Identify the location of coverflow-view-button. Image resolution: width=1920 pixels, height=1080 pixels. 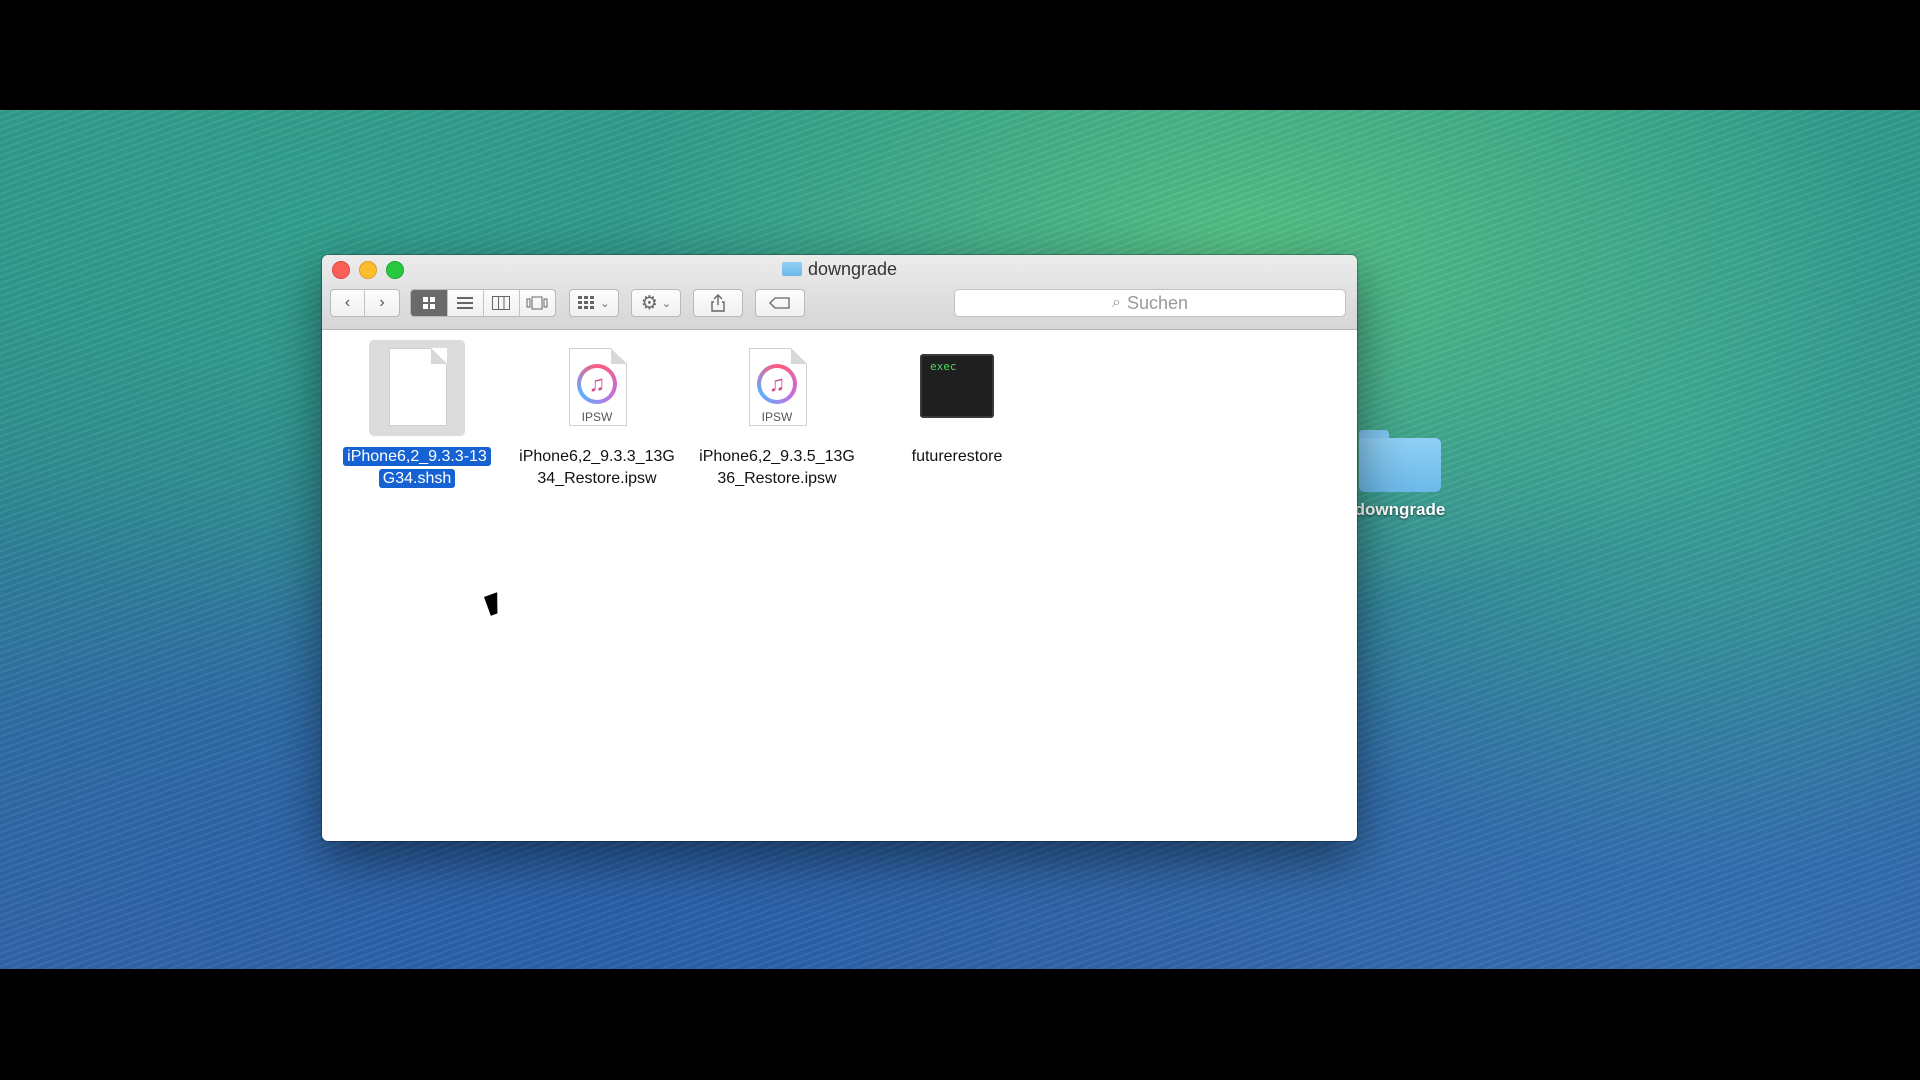
(537, 303).